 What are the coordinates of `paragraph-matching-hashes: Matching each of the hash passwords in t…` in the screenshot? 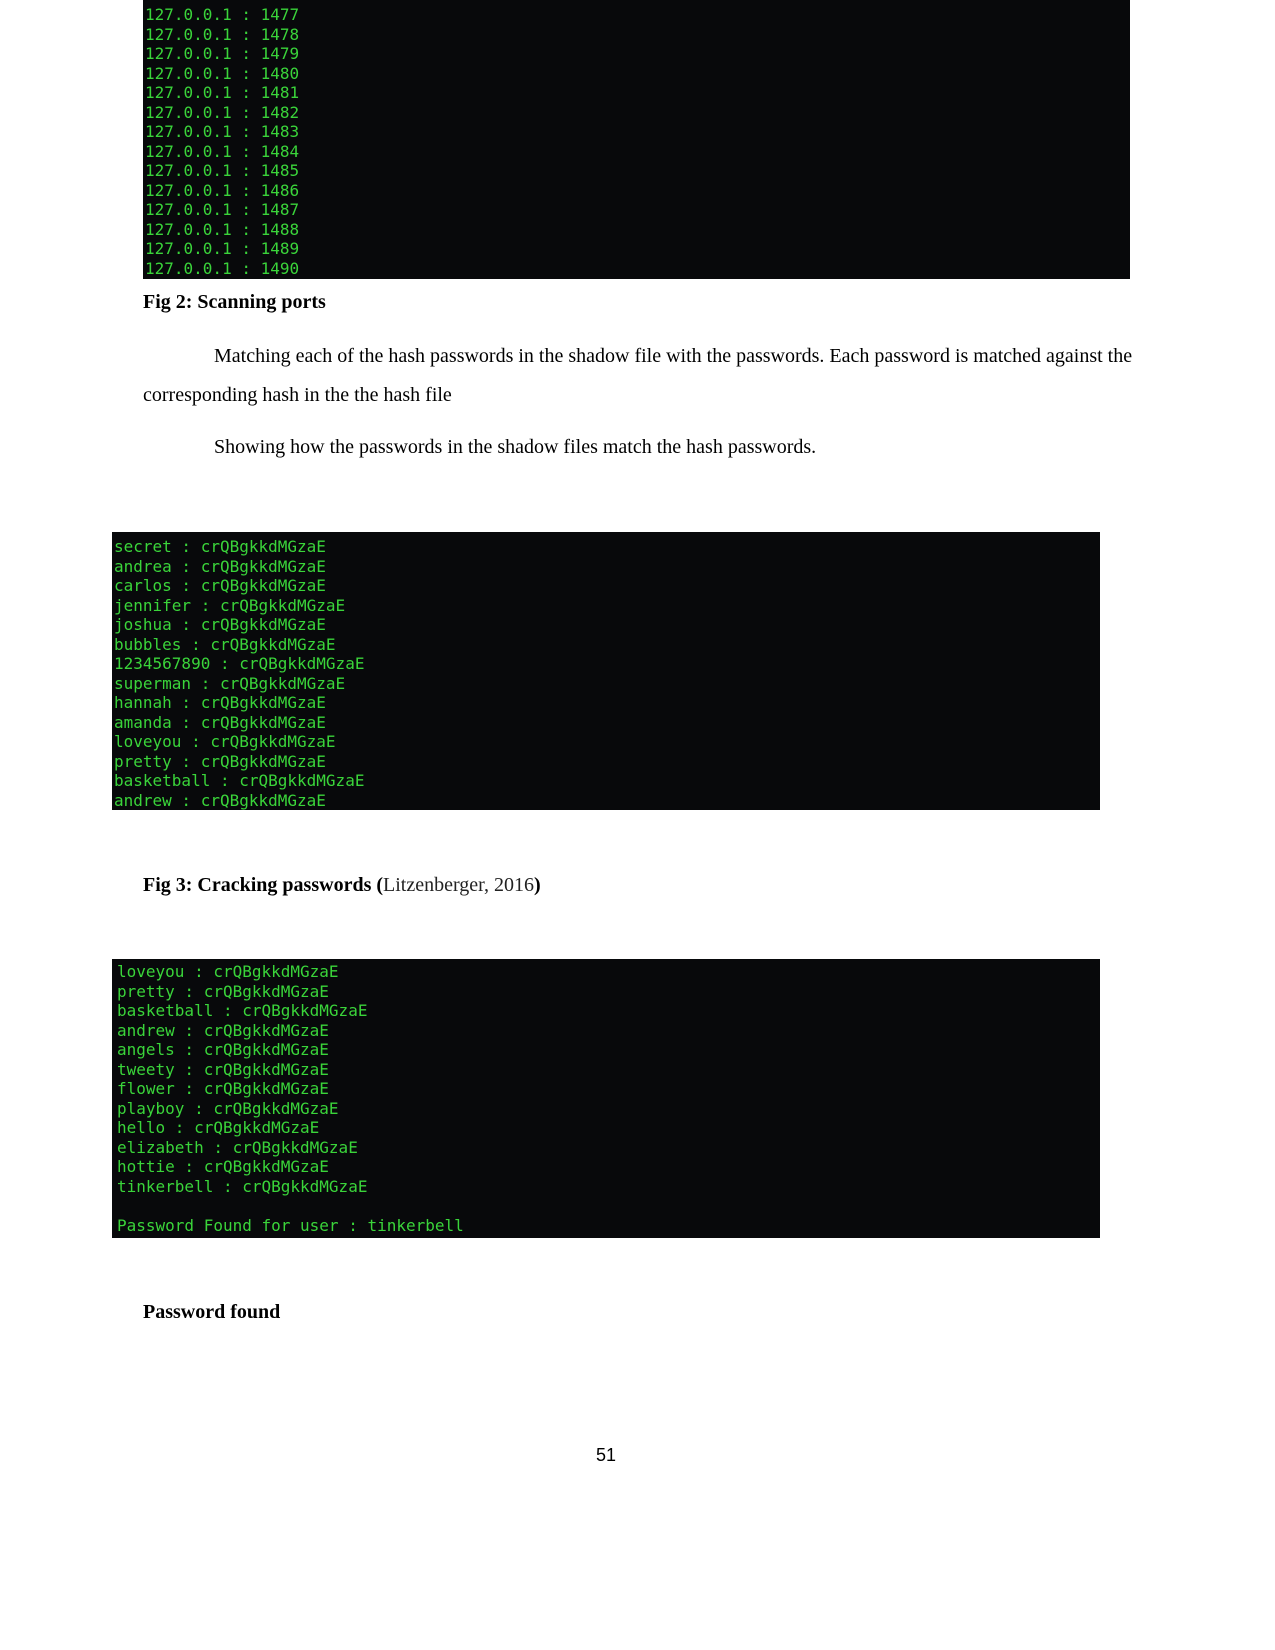 It's located at (638, 375).